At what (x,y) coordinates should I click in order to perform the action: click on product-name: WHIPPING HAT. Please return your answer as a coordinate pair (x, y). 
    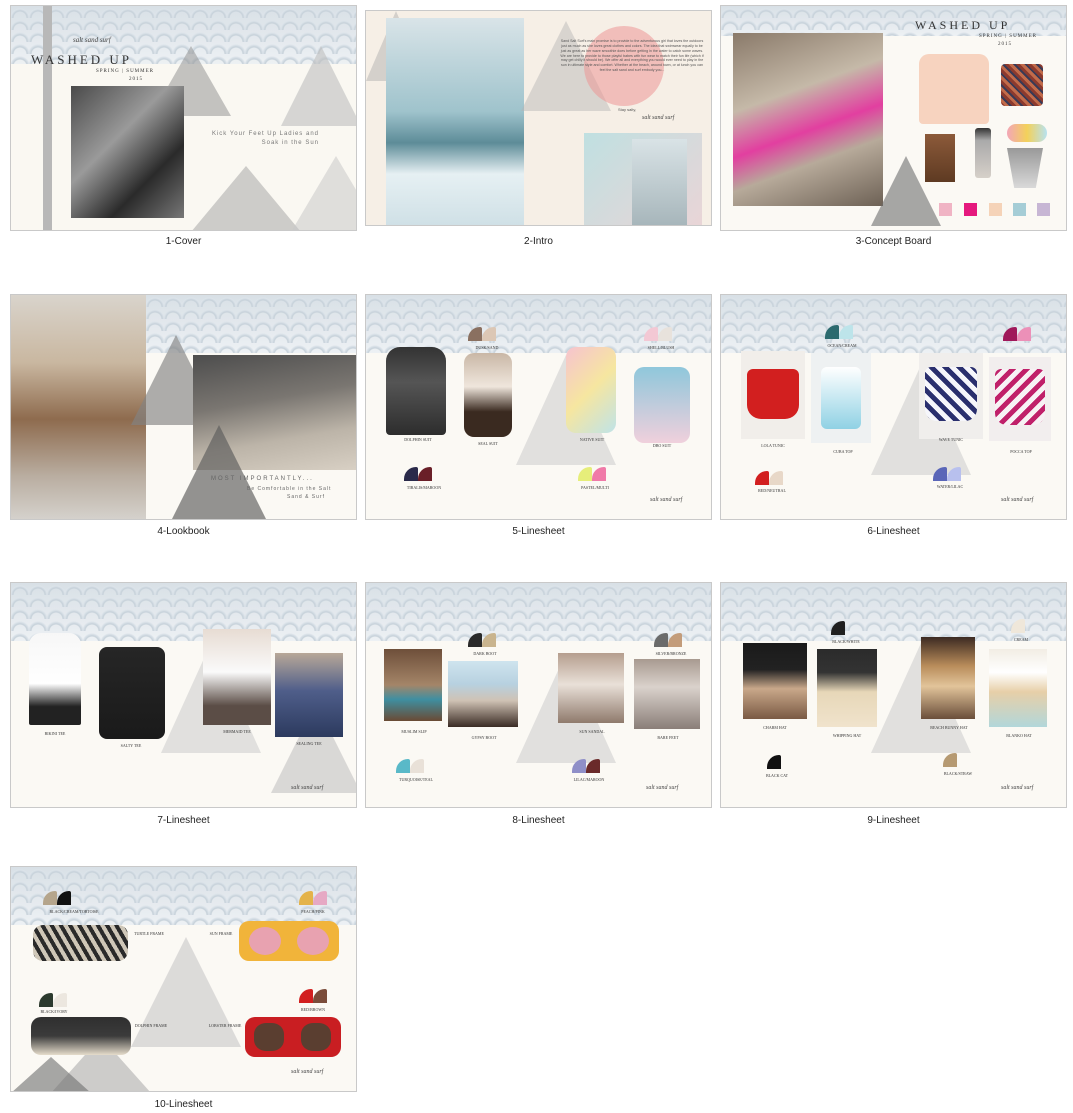
    Looking at the image, I should click on (847, 735).